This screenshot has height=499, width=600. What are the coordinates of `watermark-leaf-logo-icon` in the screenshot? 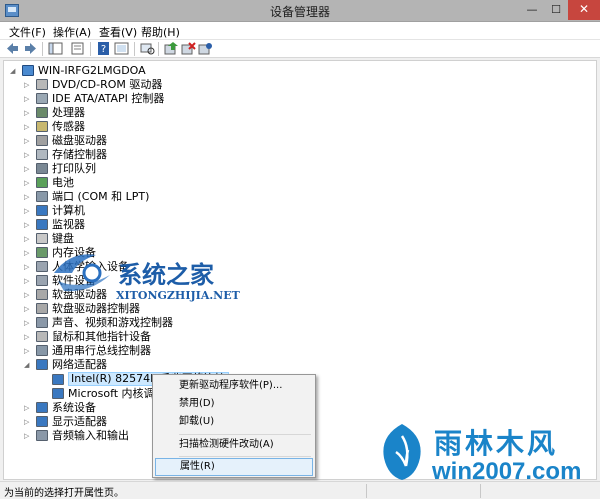 It's located at (402, 452).